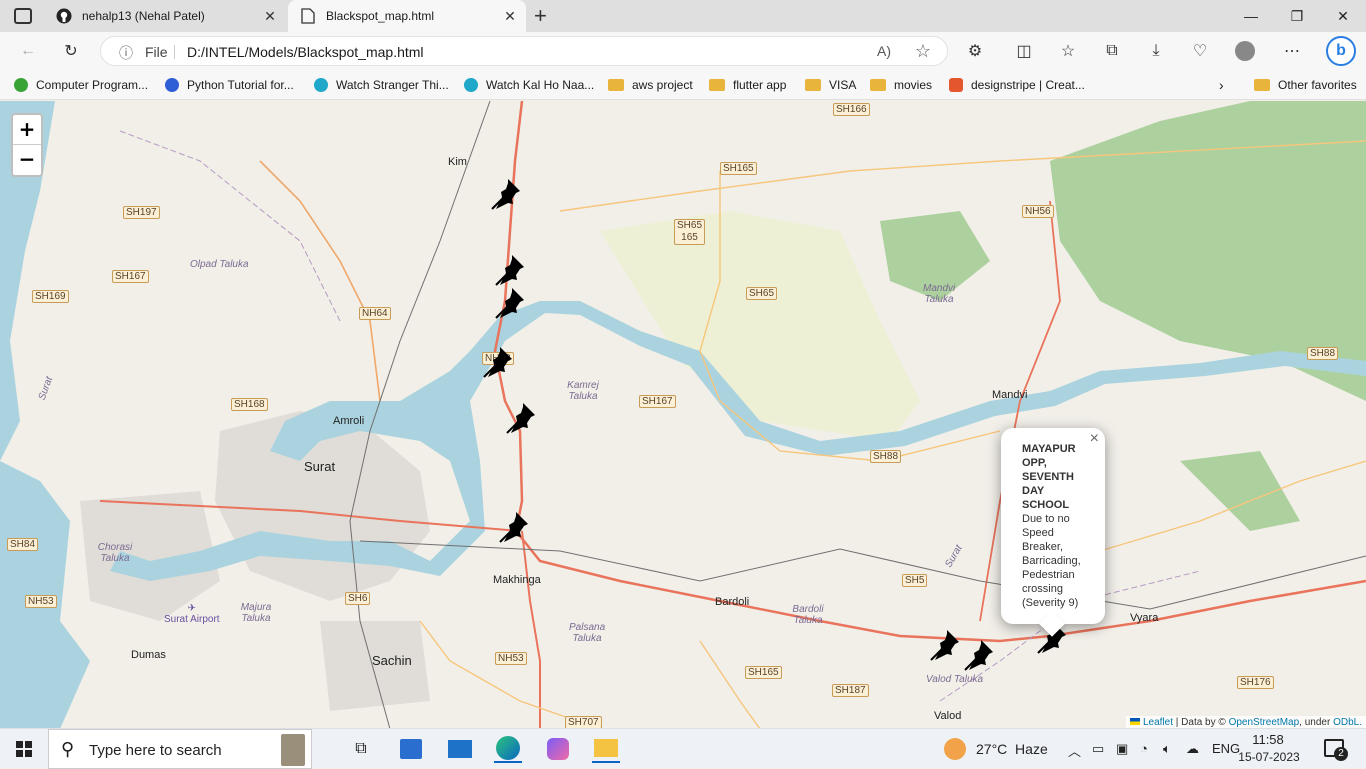  Describe the element at coordinates (361, 749) in the screenshot. I see `task-view-icon: ⧉` at that location.